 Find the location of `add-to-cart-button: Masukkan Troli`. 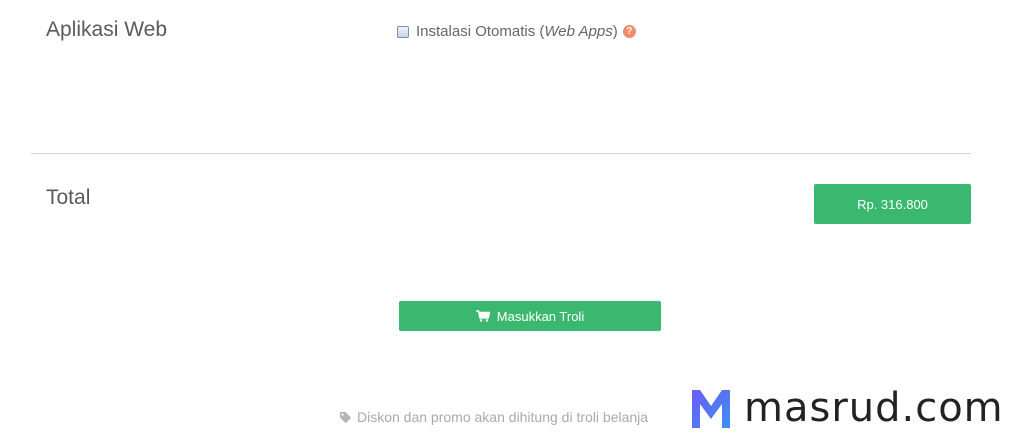

add-to-cart-button: Masukkan Troli is located at coordinates (530, 316).